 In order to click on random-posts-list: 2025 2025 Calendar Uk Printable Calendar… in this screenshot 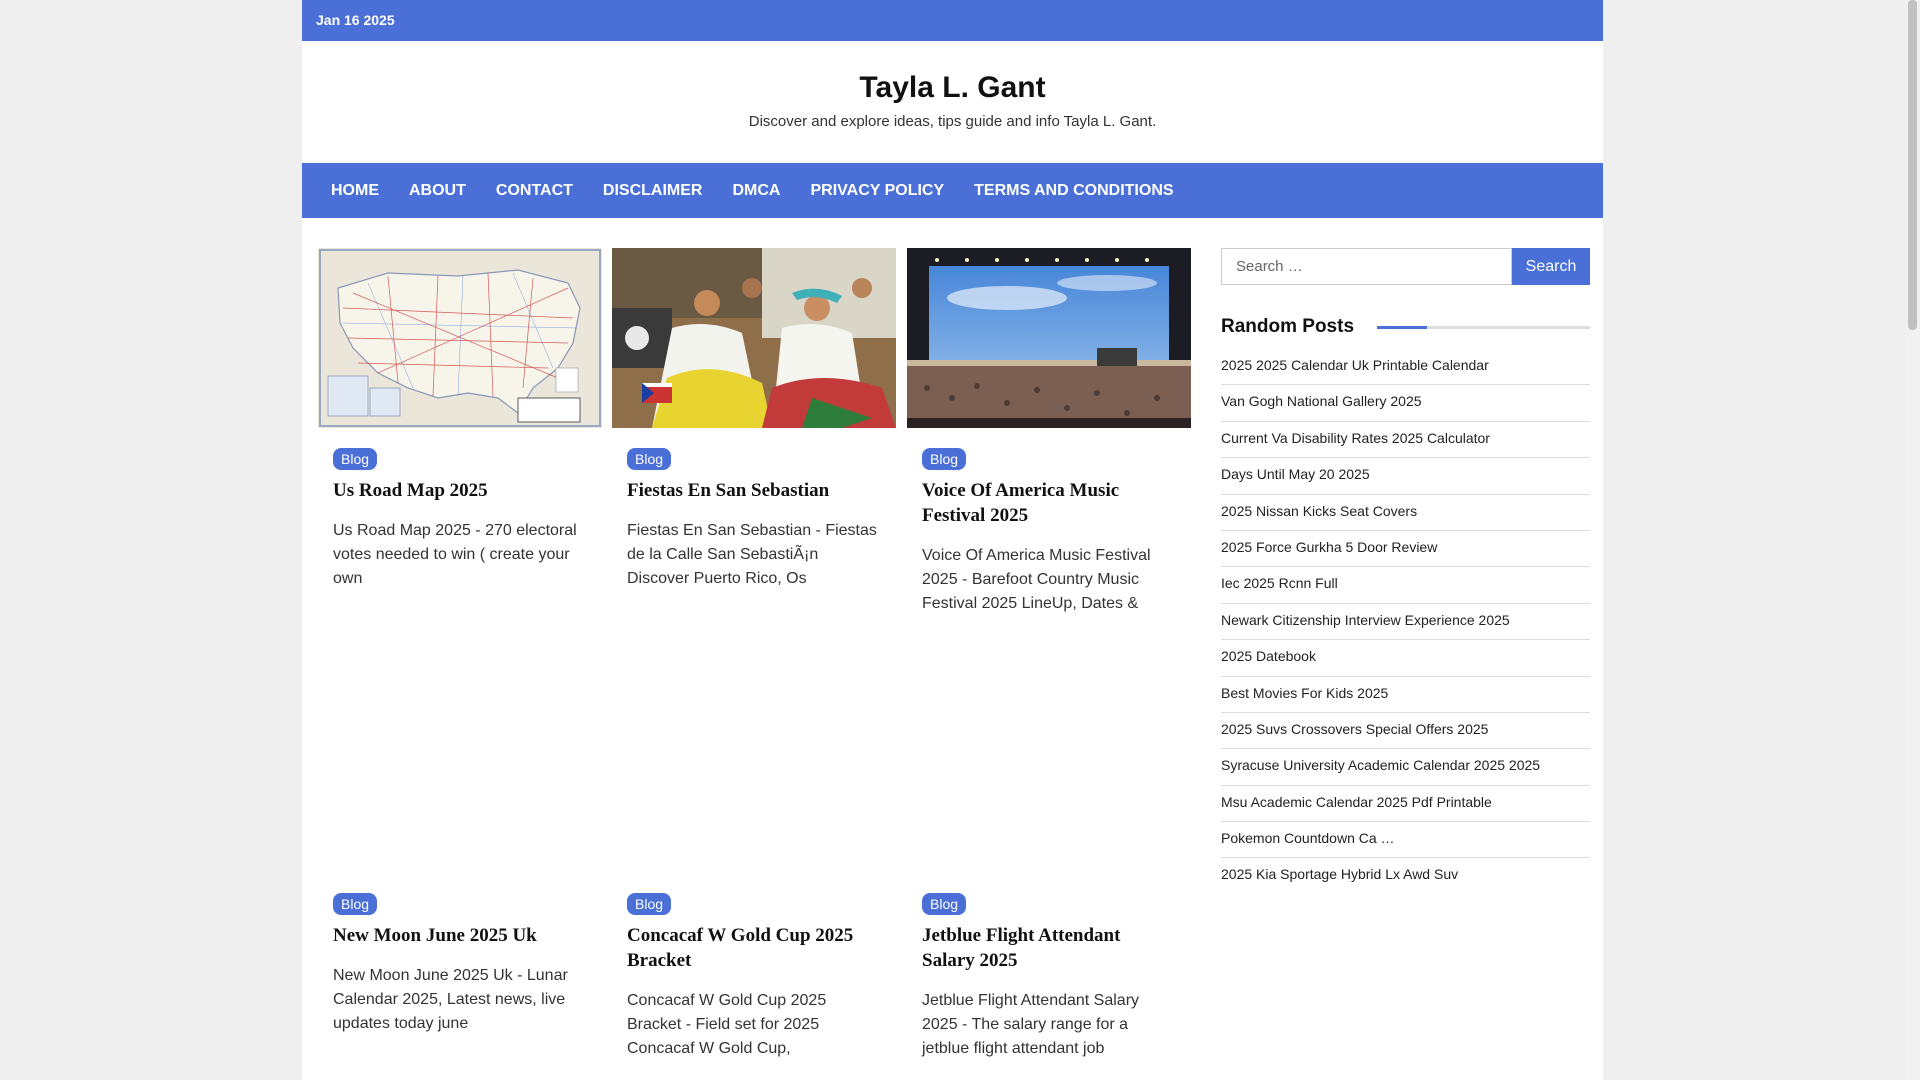, I will do `click(1405, 622)`.